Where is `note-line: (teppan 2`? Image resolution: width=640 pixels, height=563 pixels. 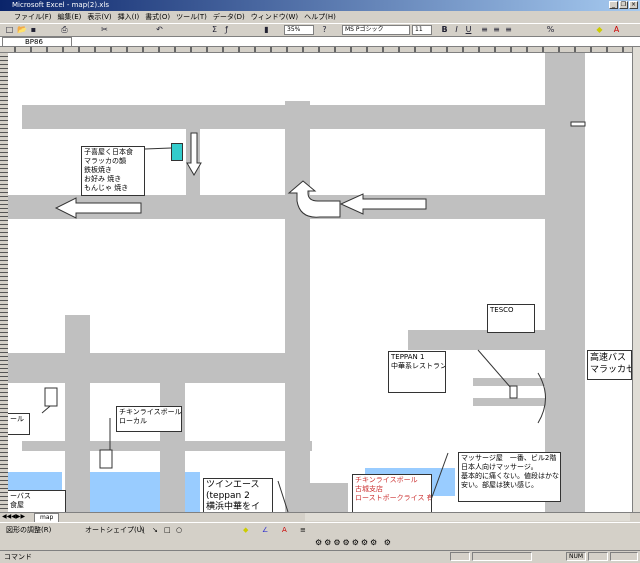 note-line: (teppan 2 is located at coordinates (228, 496).